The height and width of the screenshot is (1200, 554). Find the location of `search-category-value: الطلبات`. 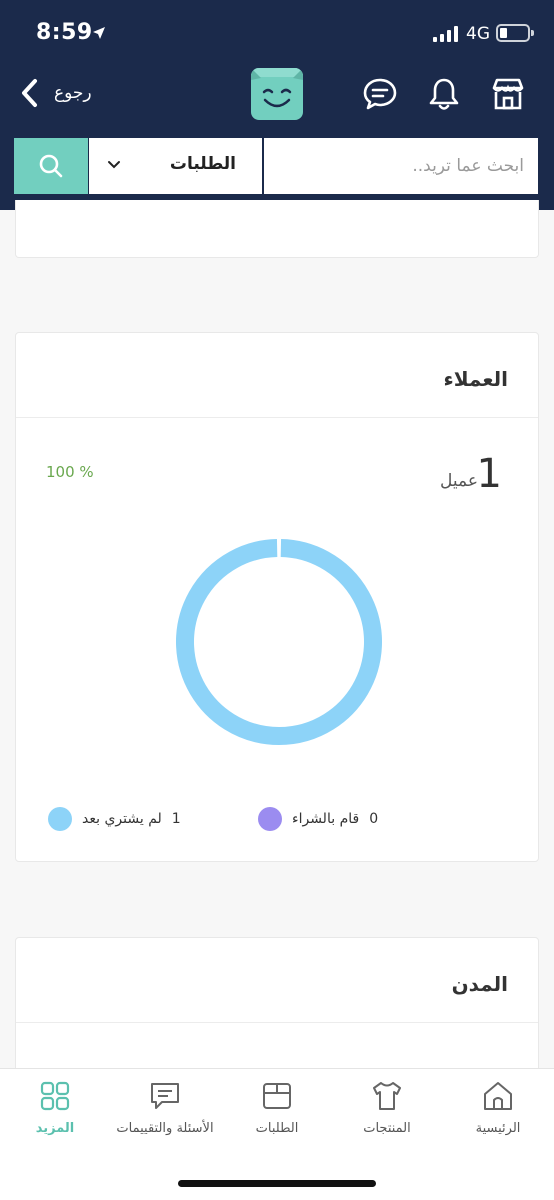

search-category-value: الطلبات is located at coordinates (202, 164).